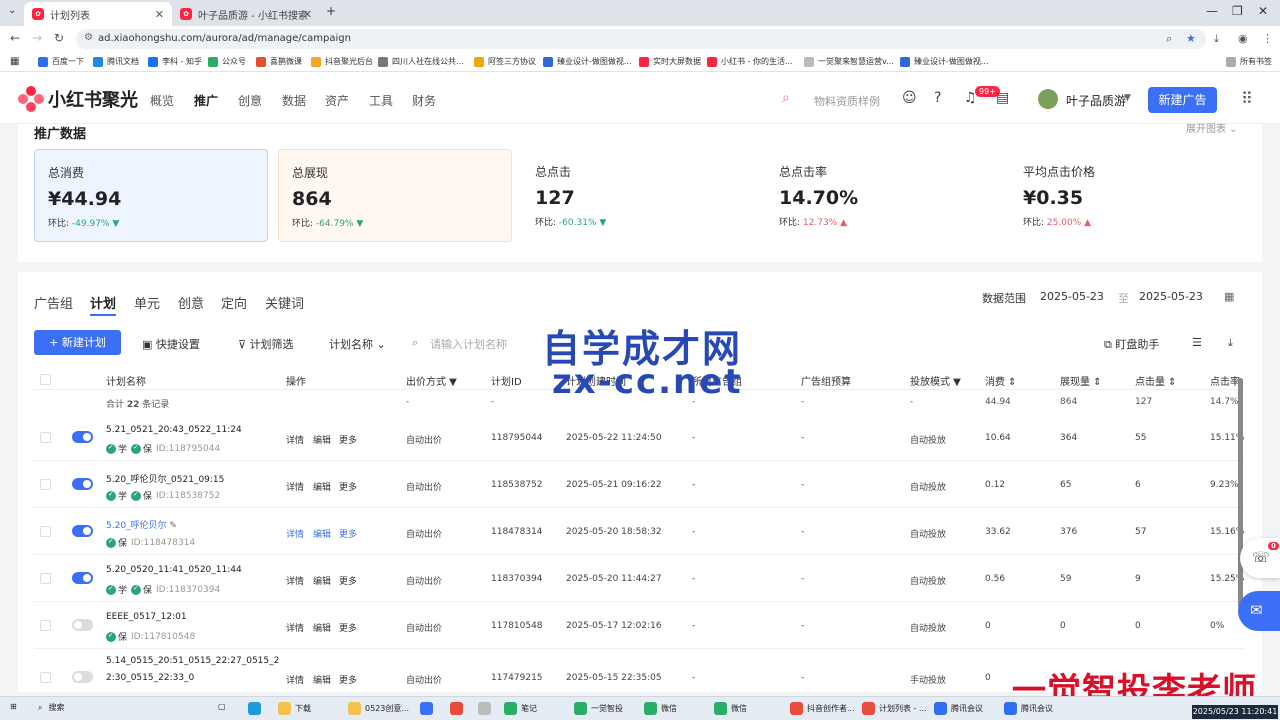 This screenshot has height=720, width=1280. What do you see at coordinates (424, 100) in the screenshot?
I see `nav-finance: 财务` at bounding box center [424, 100].